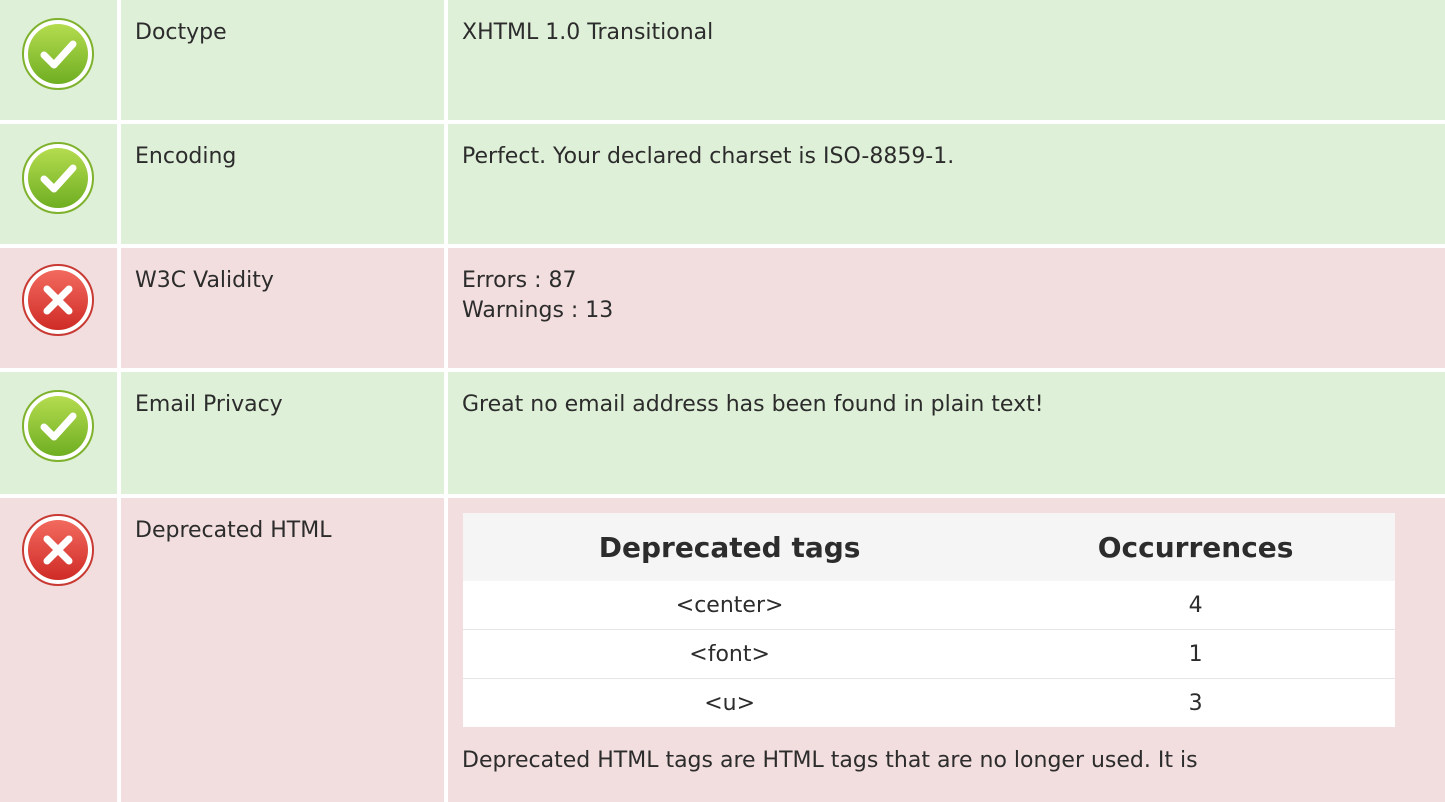 The height and width of the screenshot is (802, 1445). Describe the element at coordinates (538, 310) in the screenshot. I see `warnings-count: Warnings : 13` at that location.